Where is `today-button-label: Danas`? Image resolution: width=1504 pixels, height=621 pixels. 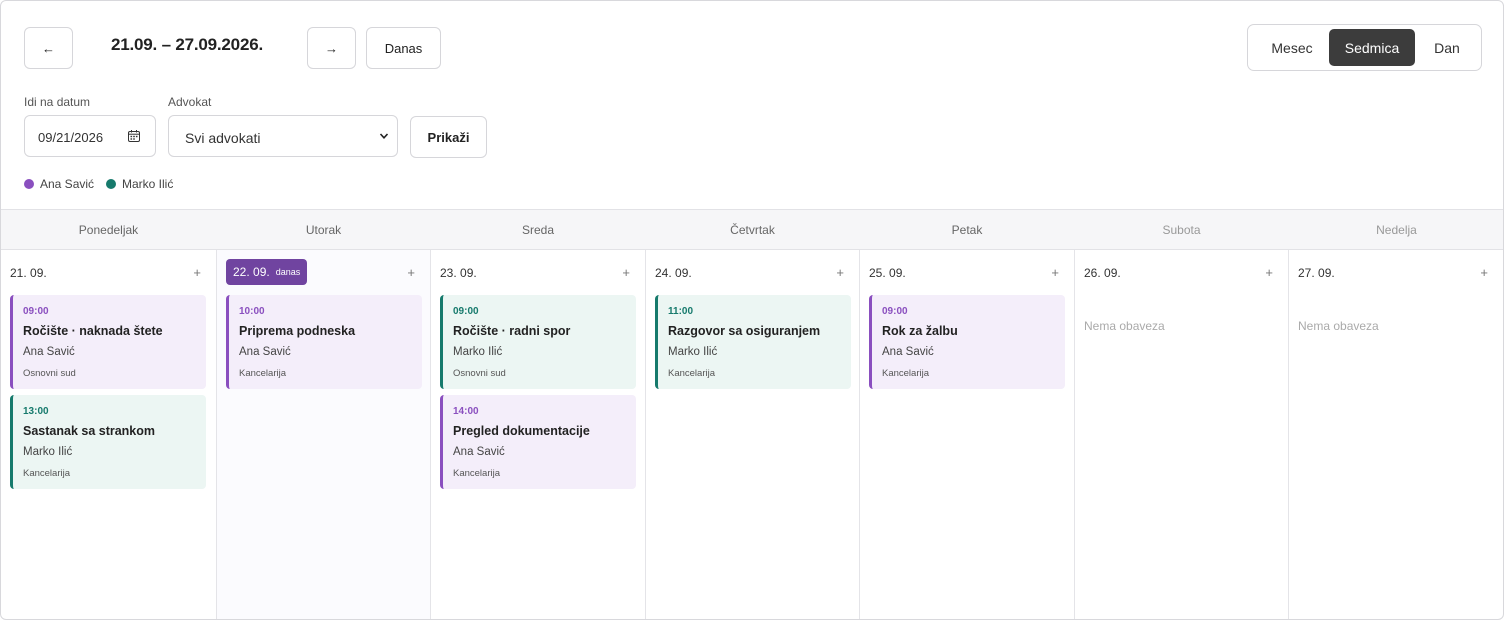
today-button-label: Danas is located at coordinates (403, 48).